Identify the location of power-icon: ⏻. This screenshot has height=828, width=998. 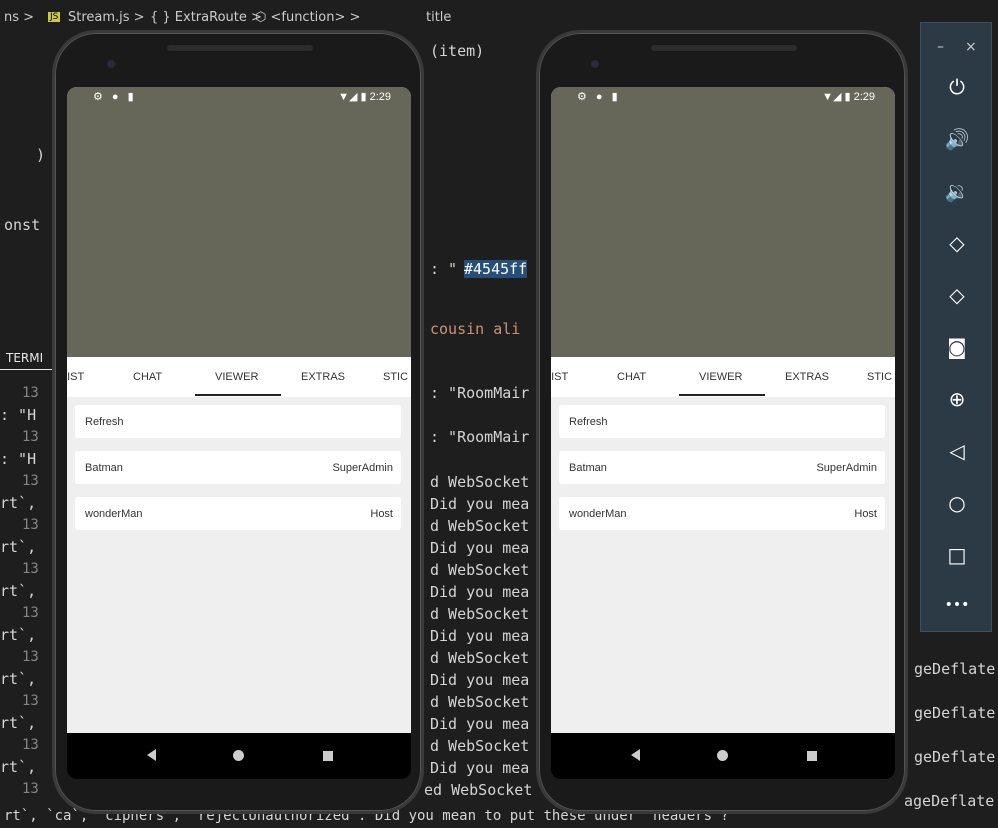
(957, 87).